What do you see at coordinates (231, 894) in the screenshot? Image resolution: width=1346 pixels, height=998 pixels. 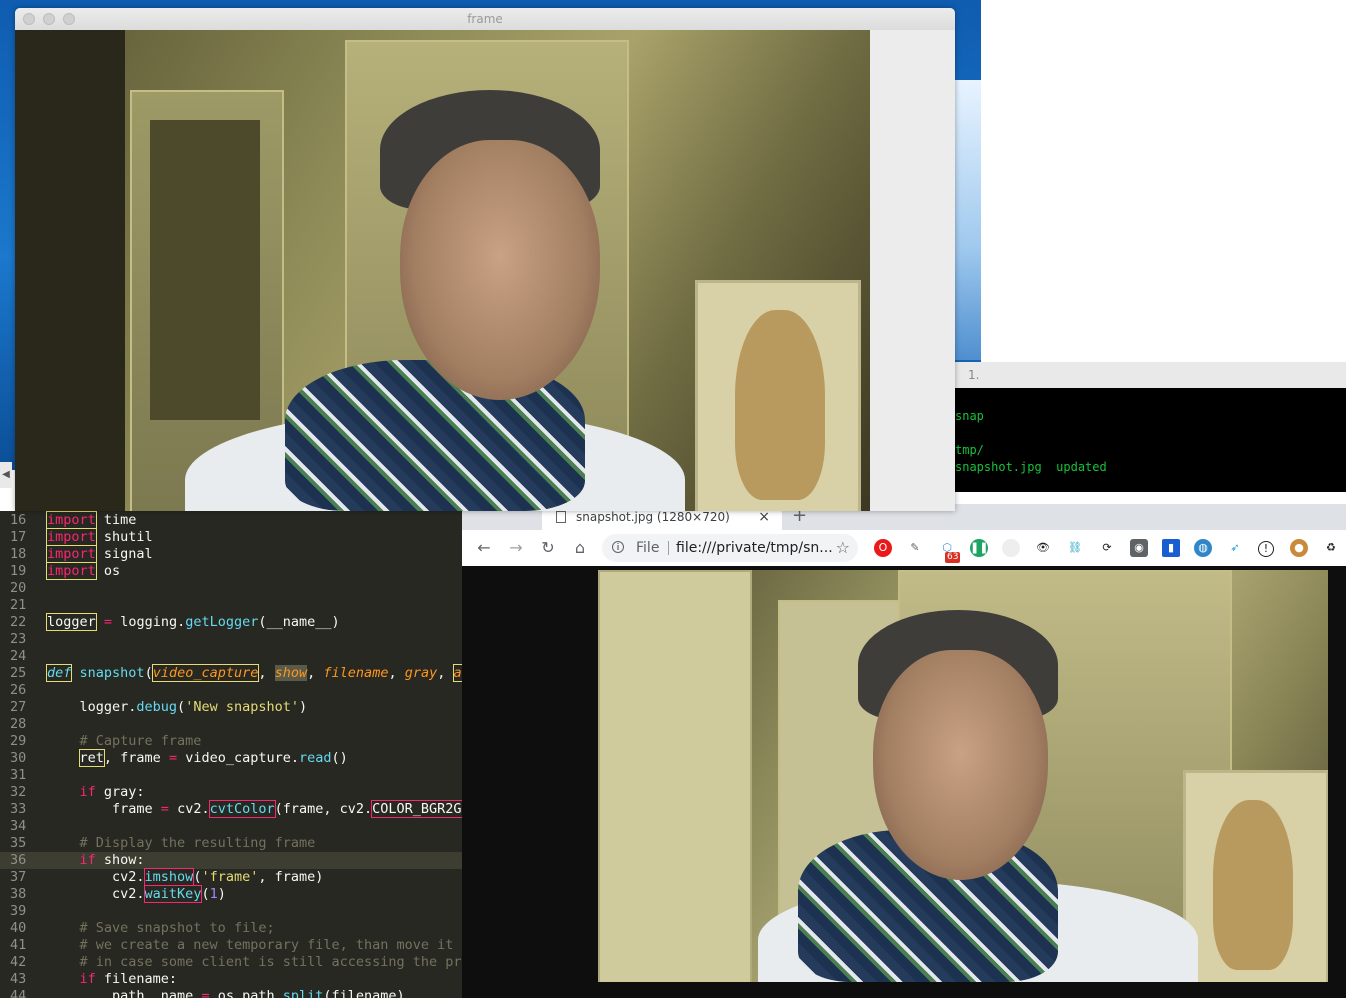 I see `code-line: 38 cv2.waitKey(1)` at bounding box center [231, 894].